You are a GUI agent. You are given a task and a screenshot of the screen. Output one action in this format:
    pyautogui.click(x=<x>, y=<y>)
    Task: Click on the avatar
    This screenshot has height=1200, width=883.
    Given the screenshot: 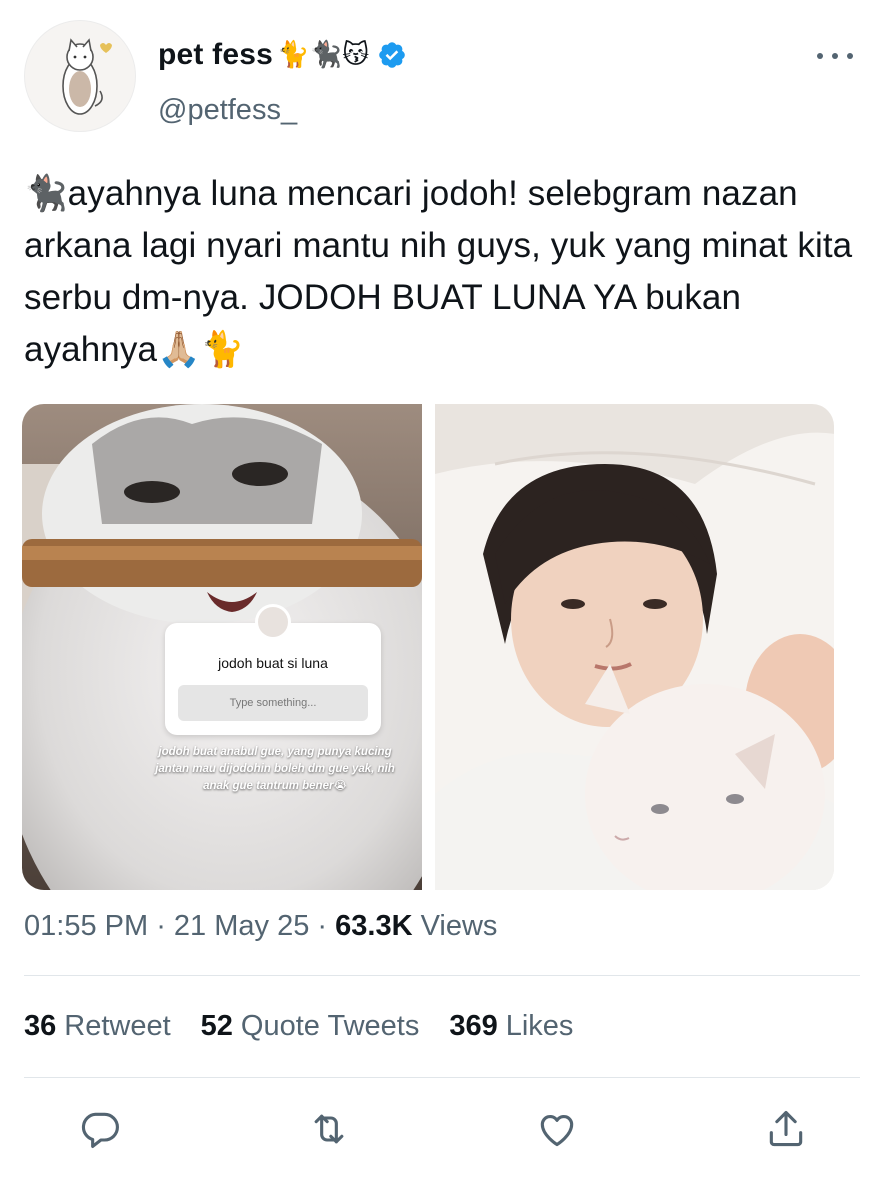 What is the action you would take?
    pyautogui.click(x=80, y=76)
    